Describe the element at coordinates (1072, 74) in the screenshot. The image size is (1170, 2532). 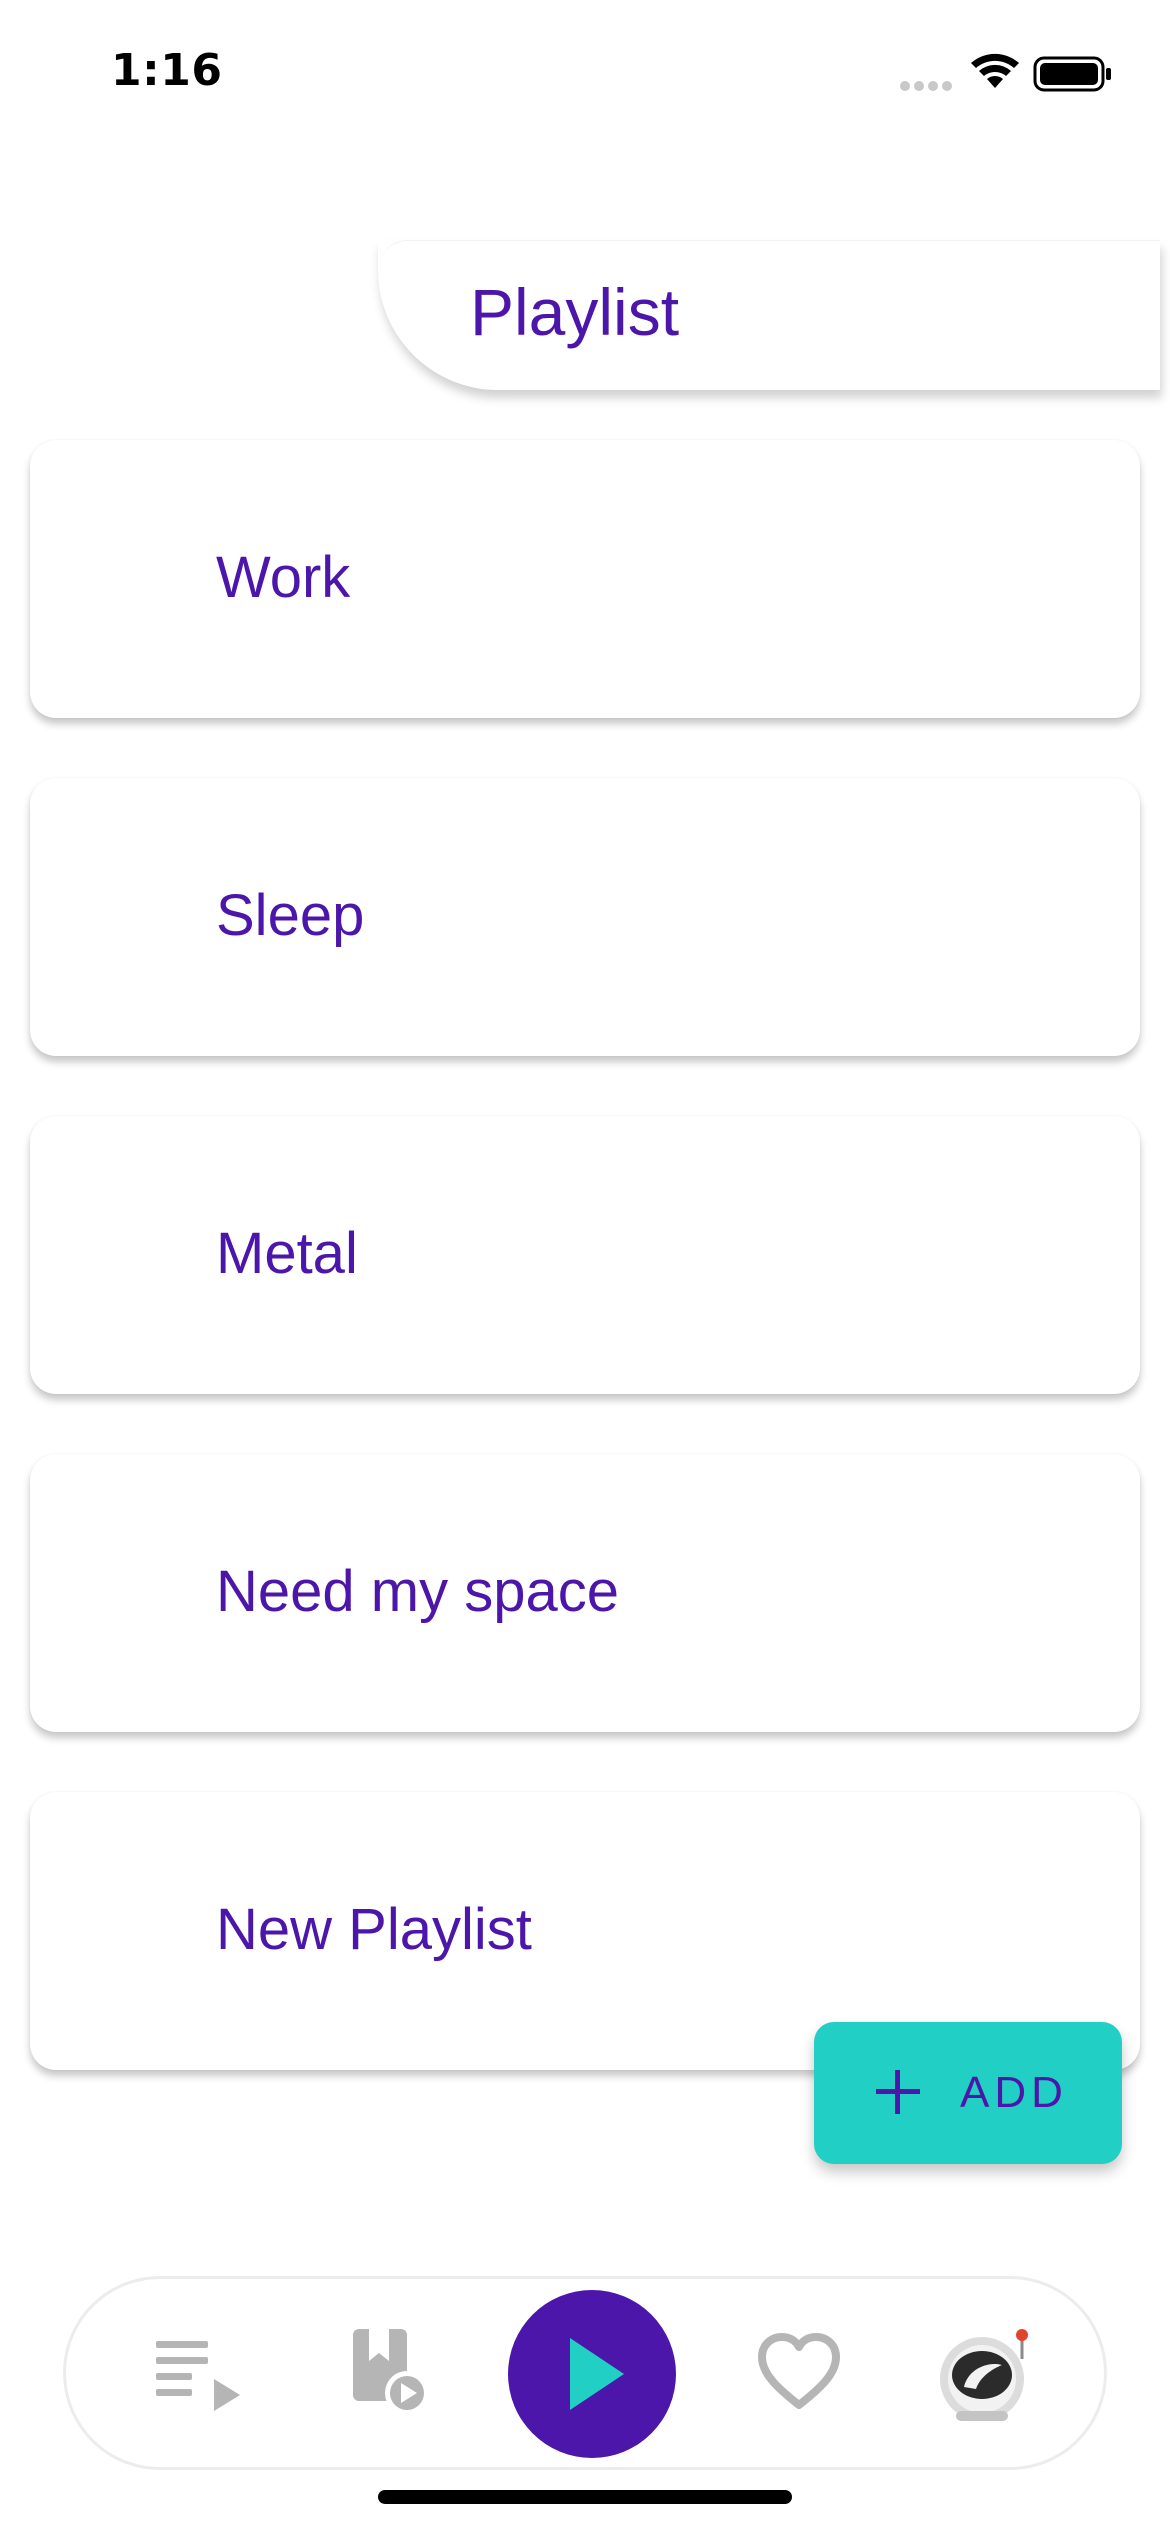
I see `battery-icon` at that location.